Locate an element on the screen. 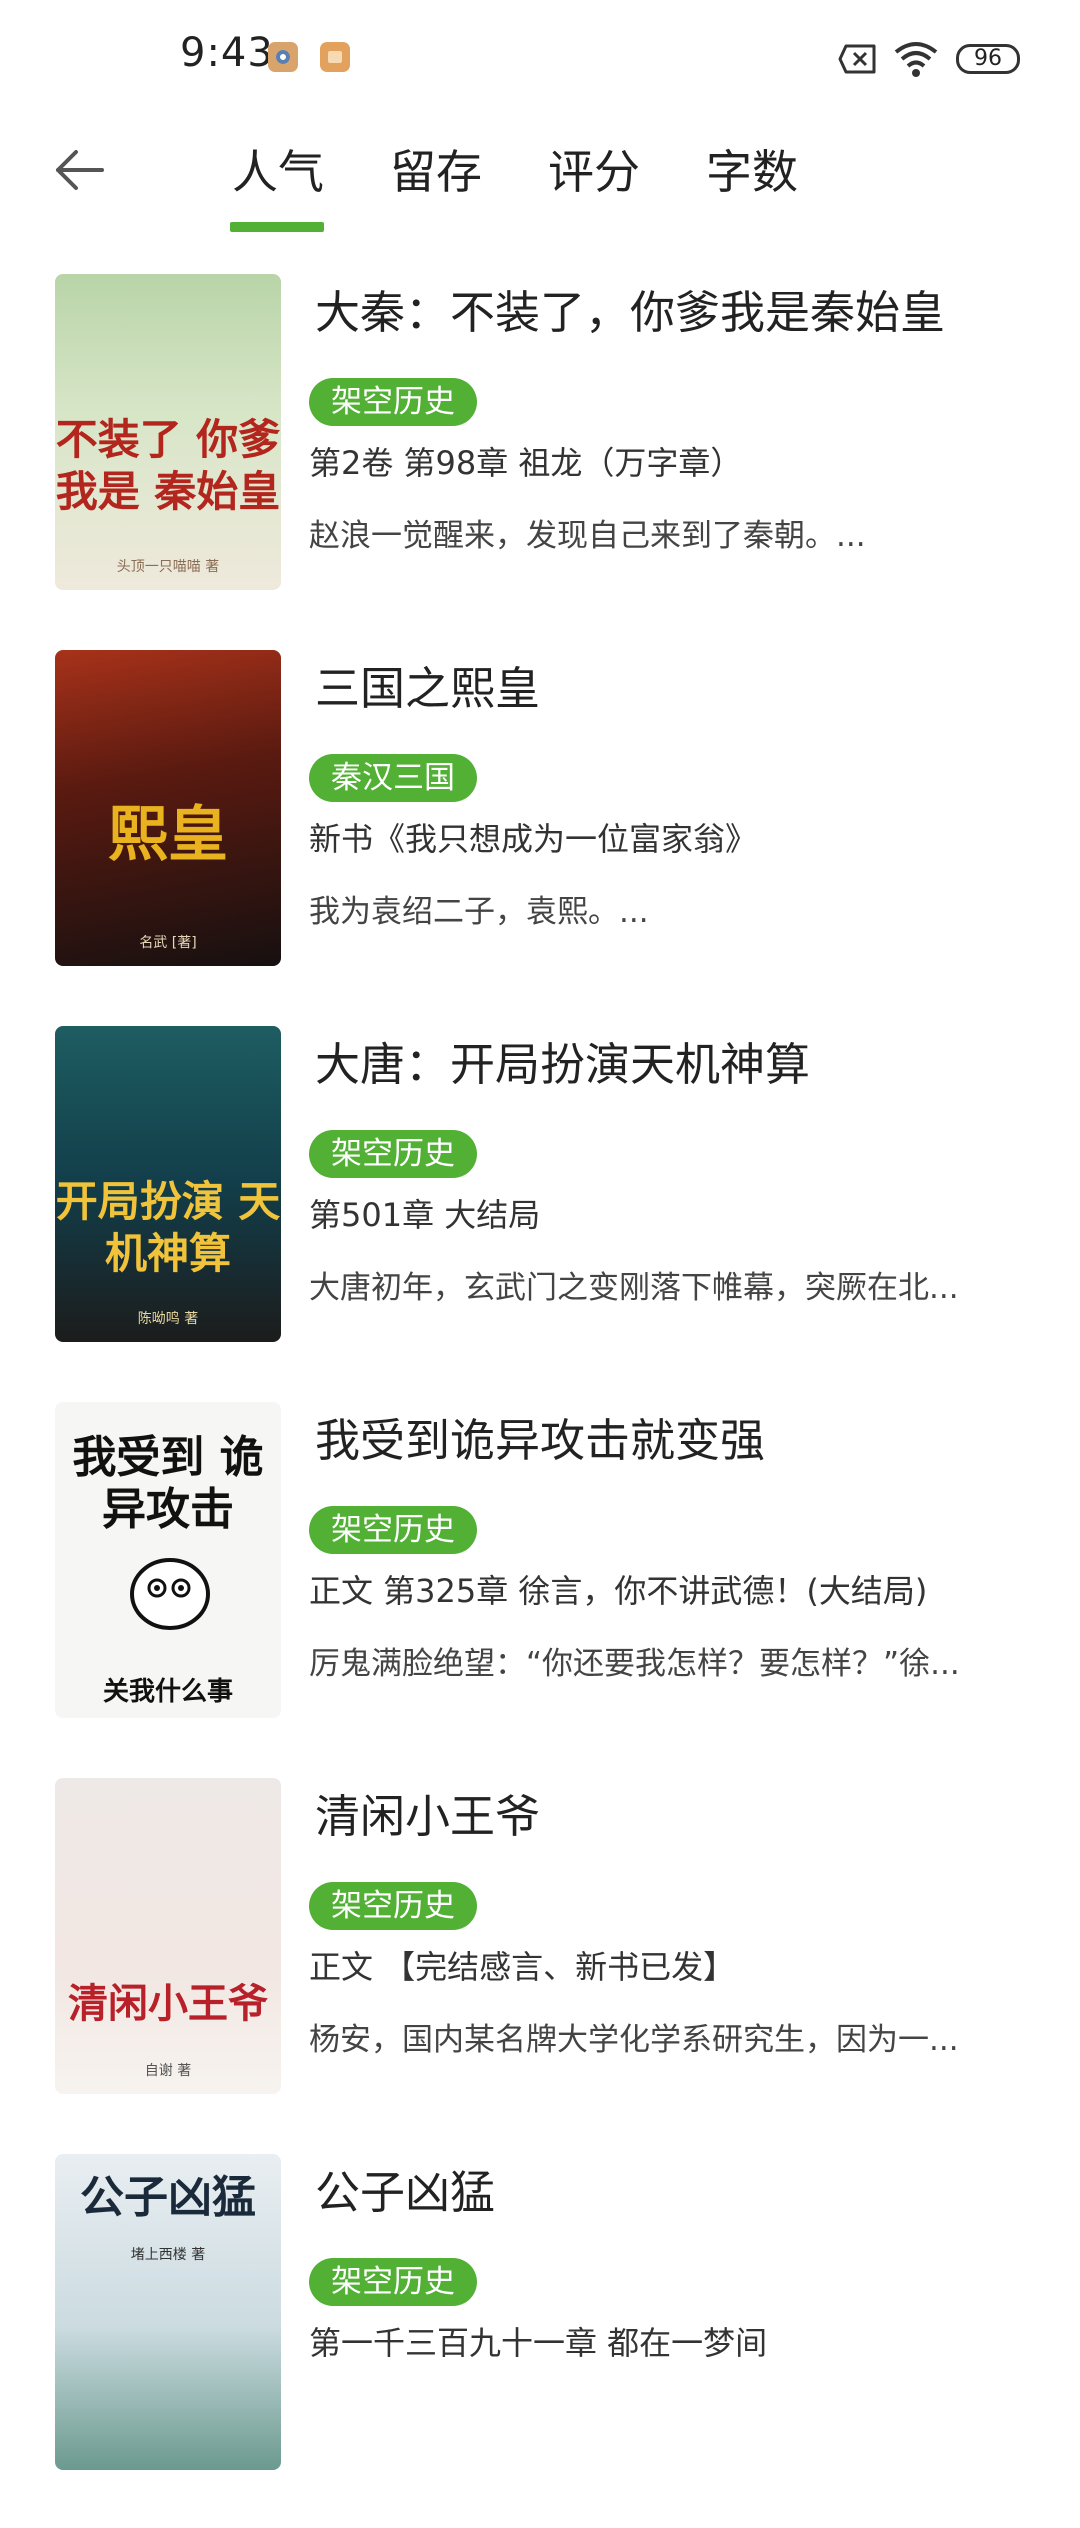 The width and height of the screenshot is (1080, 2528). cover-title-art: 公子凶猛 is located at coordinates (168, 2197).